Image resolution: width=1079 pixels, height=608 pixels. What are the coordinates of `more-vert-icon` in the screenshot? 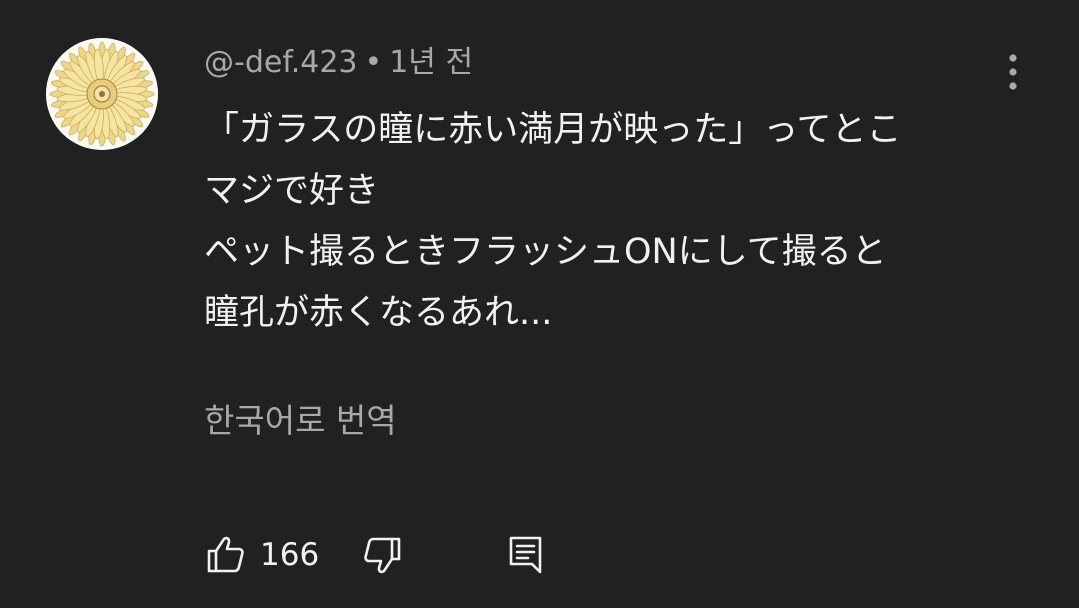 It's located at (1013, 72).